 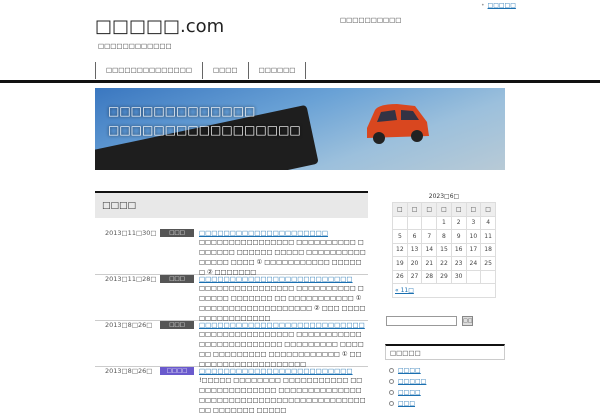 What do you see at coordinates (421, 321) in the screenshot?
I see `search-input` at bounding box center [421, 321].